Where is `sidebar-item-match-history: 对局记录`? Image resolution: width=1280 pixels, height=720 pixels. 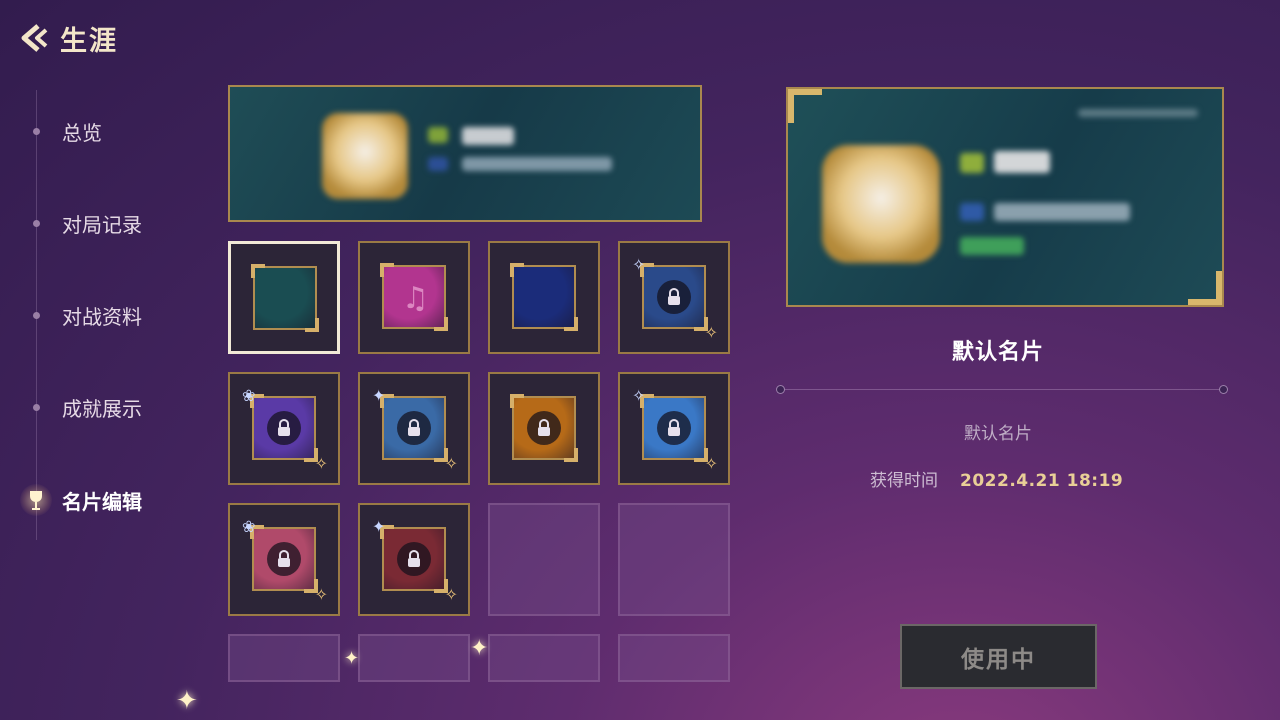 sidebar-item-match-history: 对局记录 is located at coordinates (100, 223).